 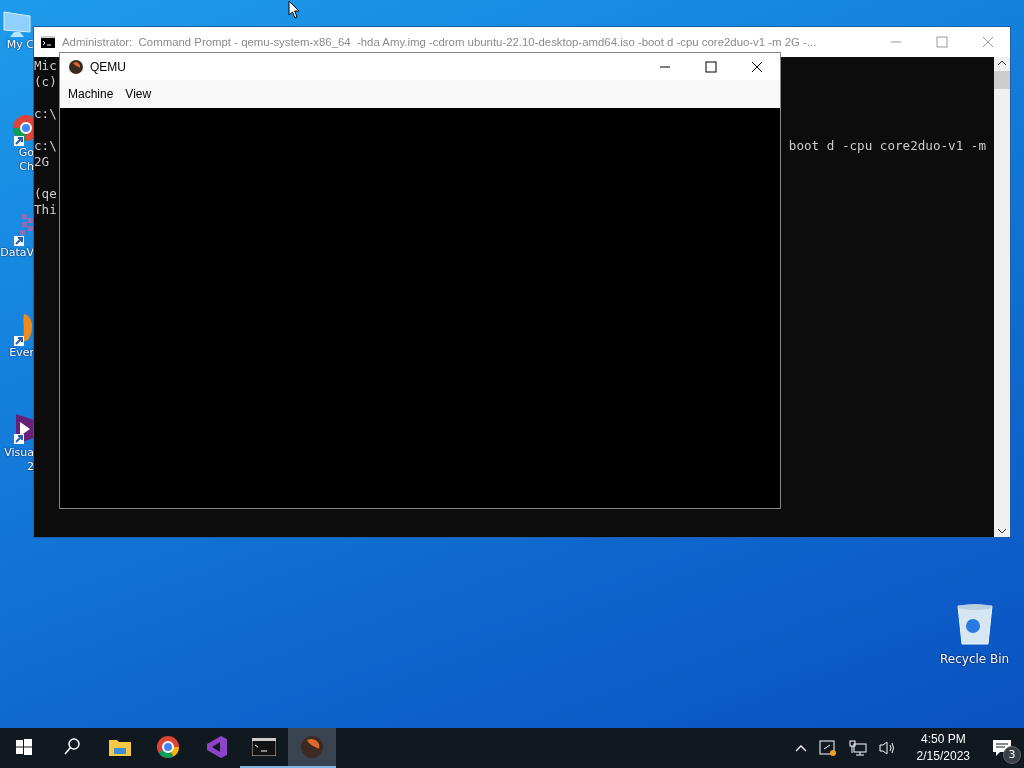 What do you see at coordinates (138, 94) in the screenshot?
I see `menu-item: View` at bounding box center [138, 94].